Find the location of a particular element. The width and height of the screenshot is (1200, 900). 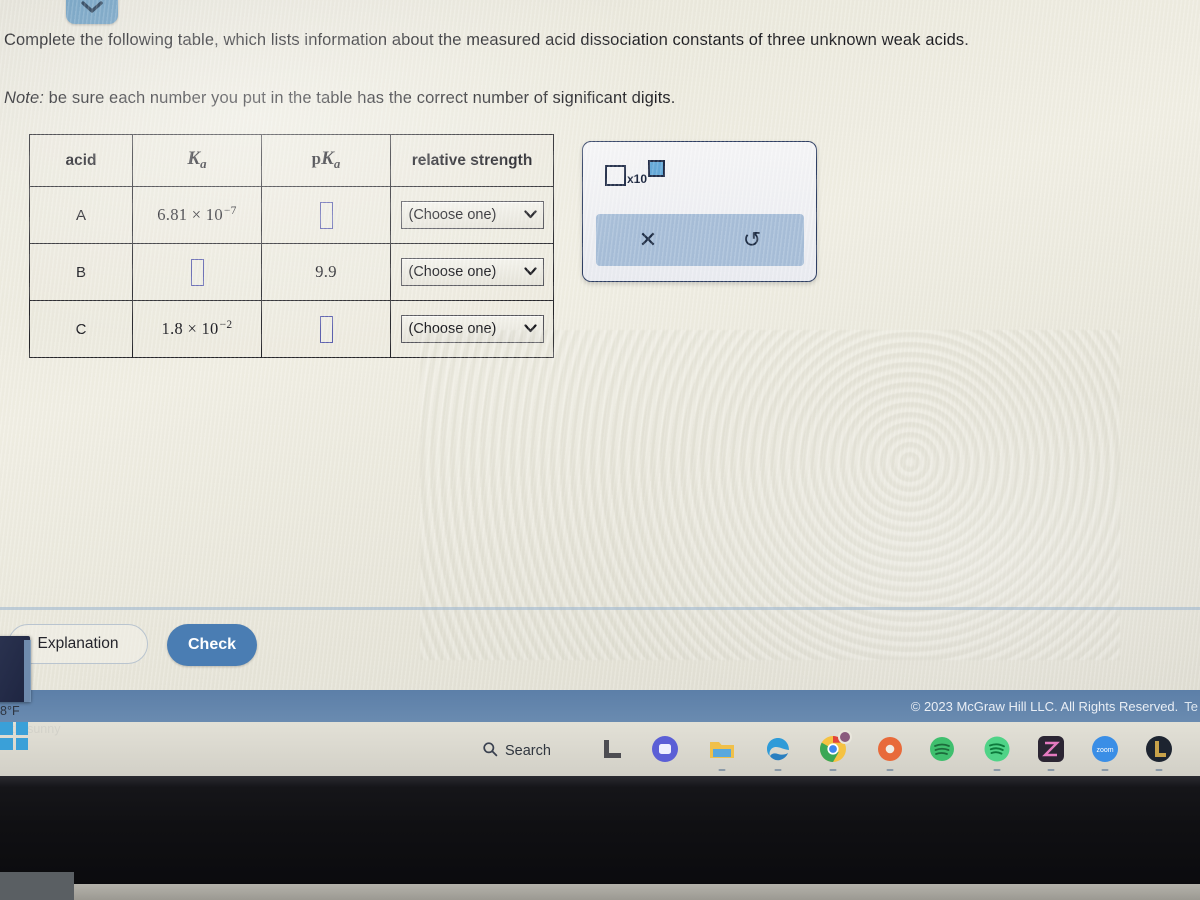

column-header-pka: pKa is located at coordinates (326, 160).